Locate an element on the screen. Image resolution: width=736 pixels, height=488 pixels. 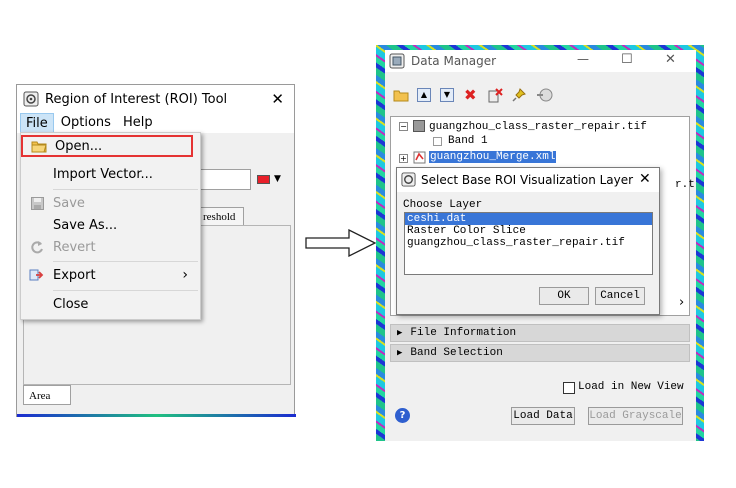
menu-item-close-label: Close is located at coordinates (71, 304).